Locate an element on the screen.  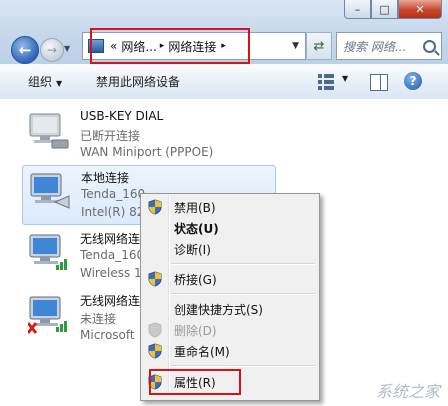
help-icon: ? is located at coordinates (413, 81).